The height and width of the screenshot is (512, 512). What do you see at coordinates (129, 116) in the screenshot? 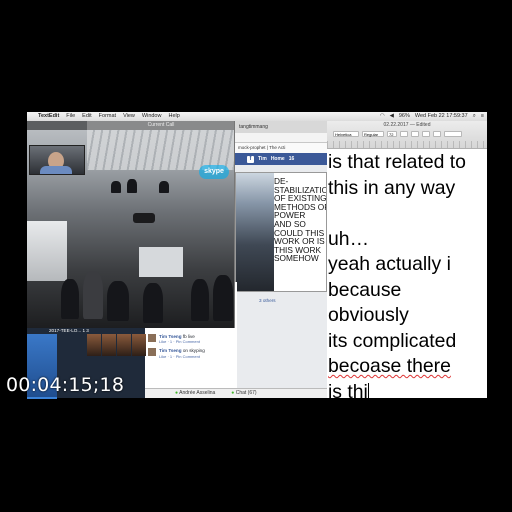
I see `menu-view: View` at bounding box center [129, 116].